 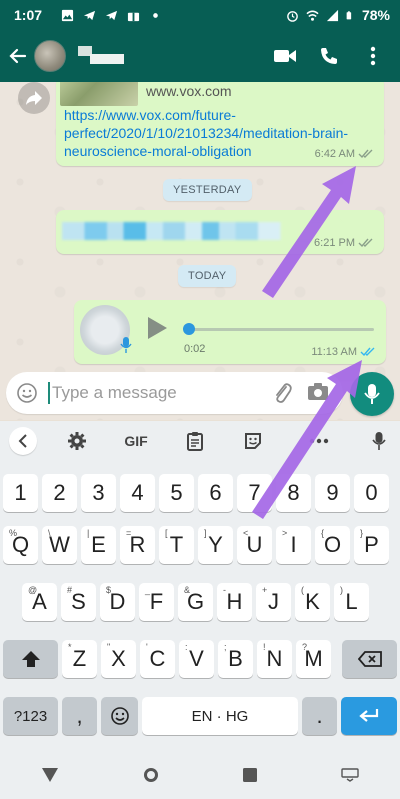 What do you see at coordinates (118, 659) in the screenshot?
I see `key-x: " X` at bounding box center [118, 659].